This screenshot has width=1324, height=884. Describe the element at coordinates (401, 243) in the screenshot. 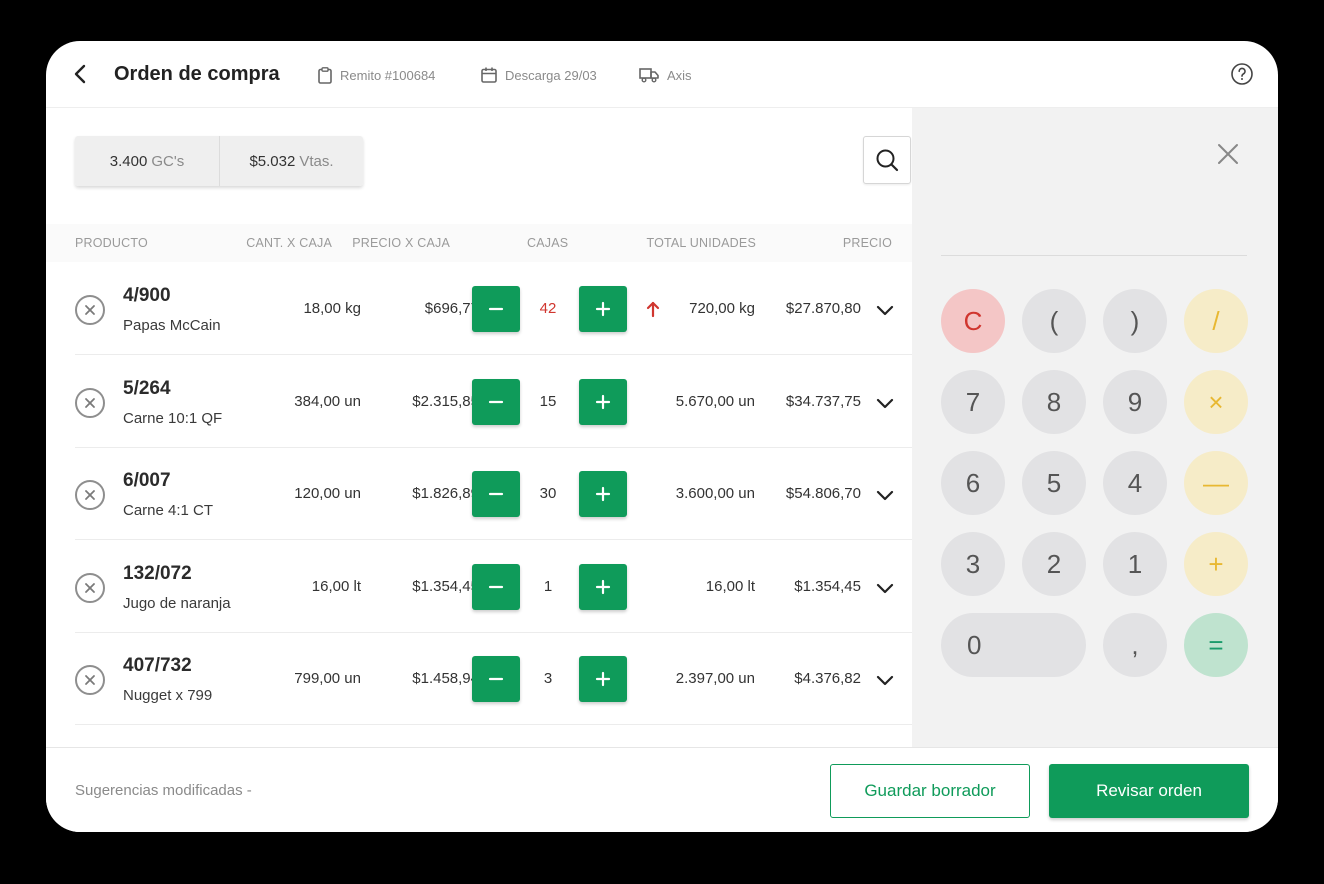

I see `col-precio-caja: PRECIO X CAJA` at that location.